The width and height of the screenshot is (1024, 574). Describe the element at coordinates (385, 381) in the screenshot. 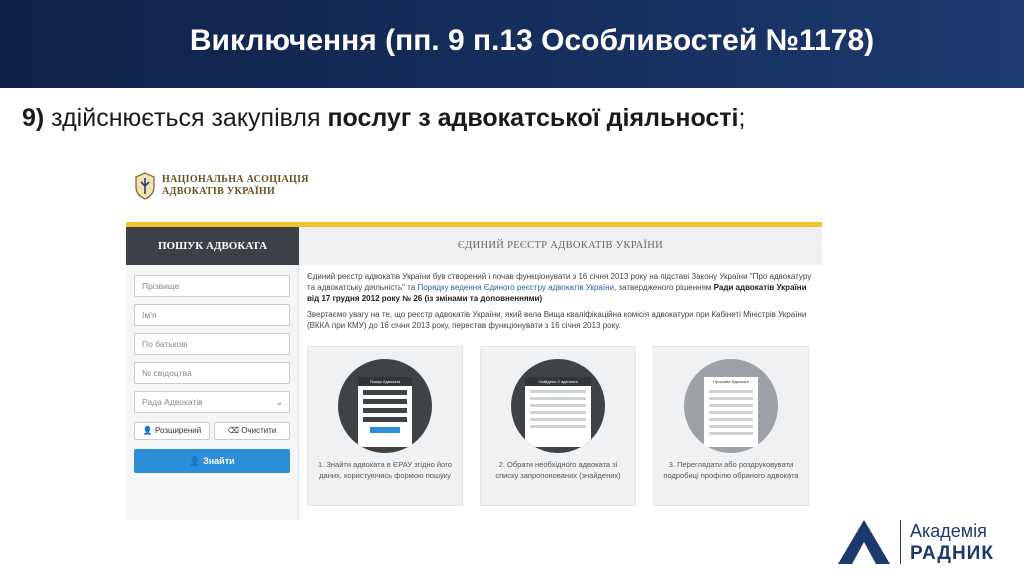

I see `mock-title: Пошук Адвоката` at that location.